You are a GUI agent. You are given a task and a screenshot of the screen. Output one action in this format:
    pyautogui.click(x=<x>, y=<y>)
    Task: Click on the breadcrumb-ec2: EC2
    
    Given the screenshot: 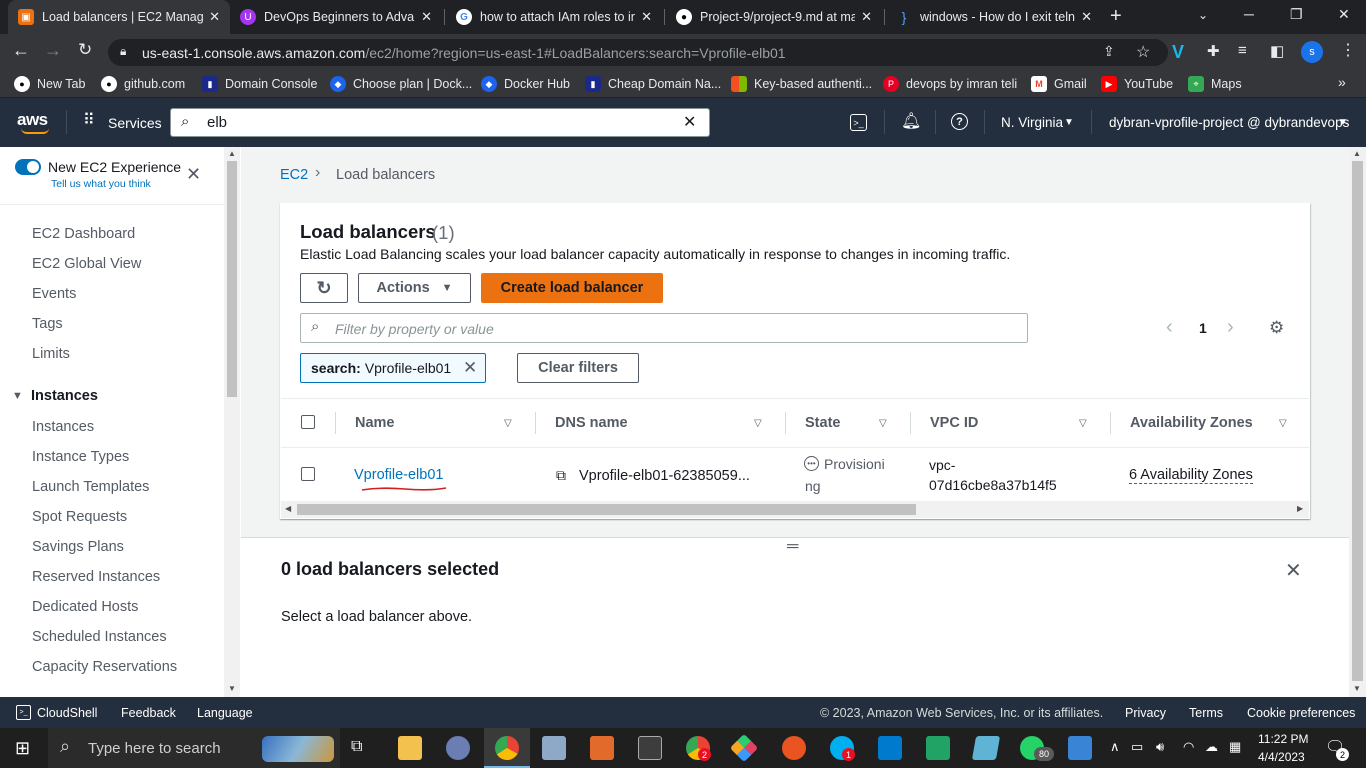 What is the action you would take?
    pyautogui.click(x=294, y=175)
    